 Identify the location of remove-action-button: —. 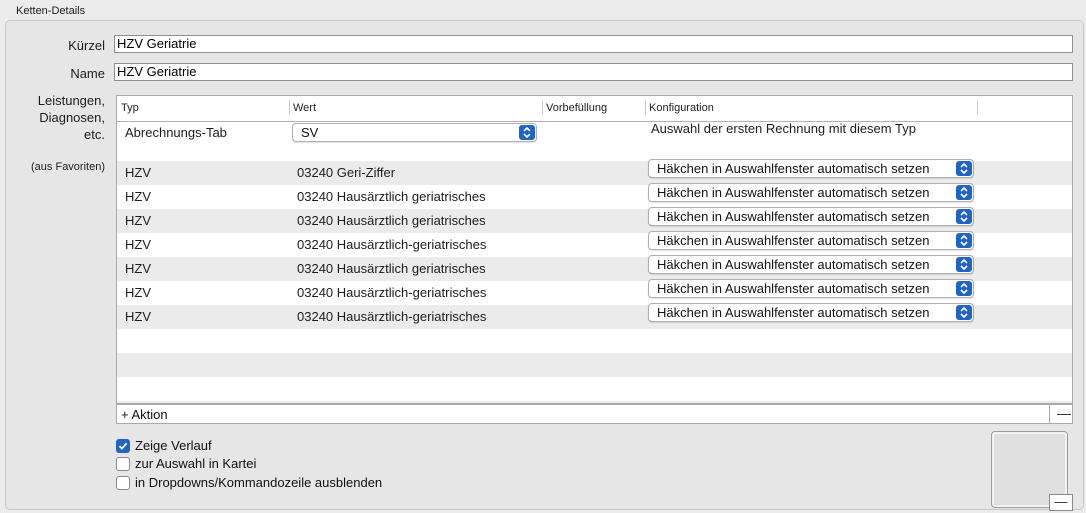
(1064, 413).